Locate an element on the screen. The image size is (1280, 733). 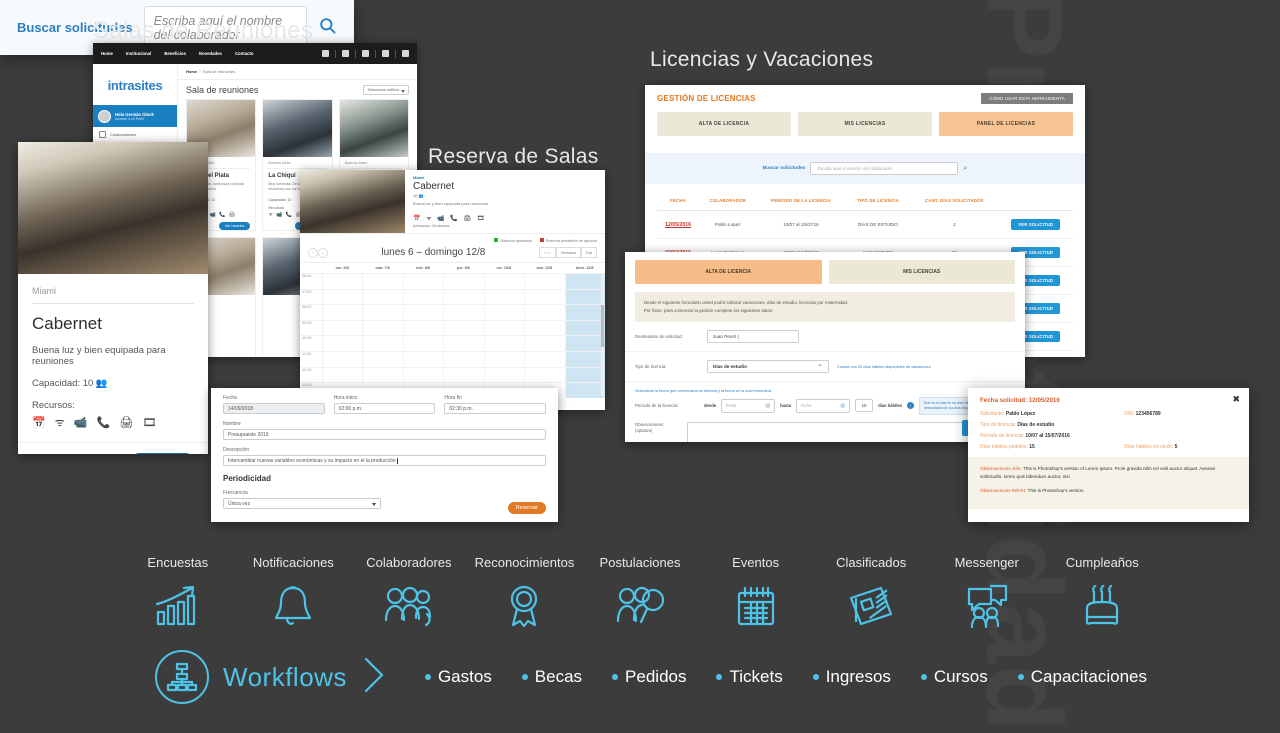
feature-label: Clasificados is located at coordinates (871, 562).